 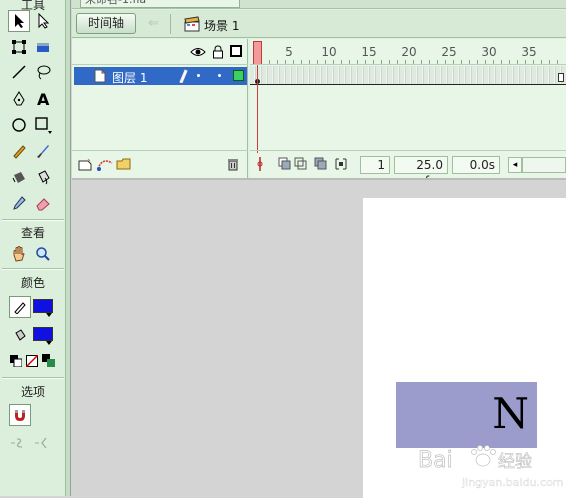 What do you see at coordinates (192, 24) in the screenshot?
I see `scene-clapper-icon` at bounding box center [192, 24].